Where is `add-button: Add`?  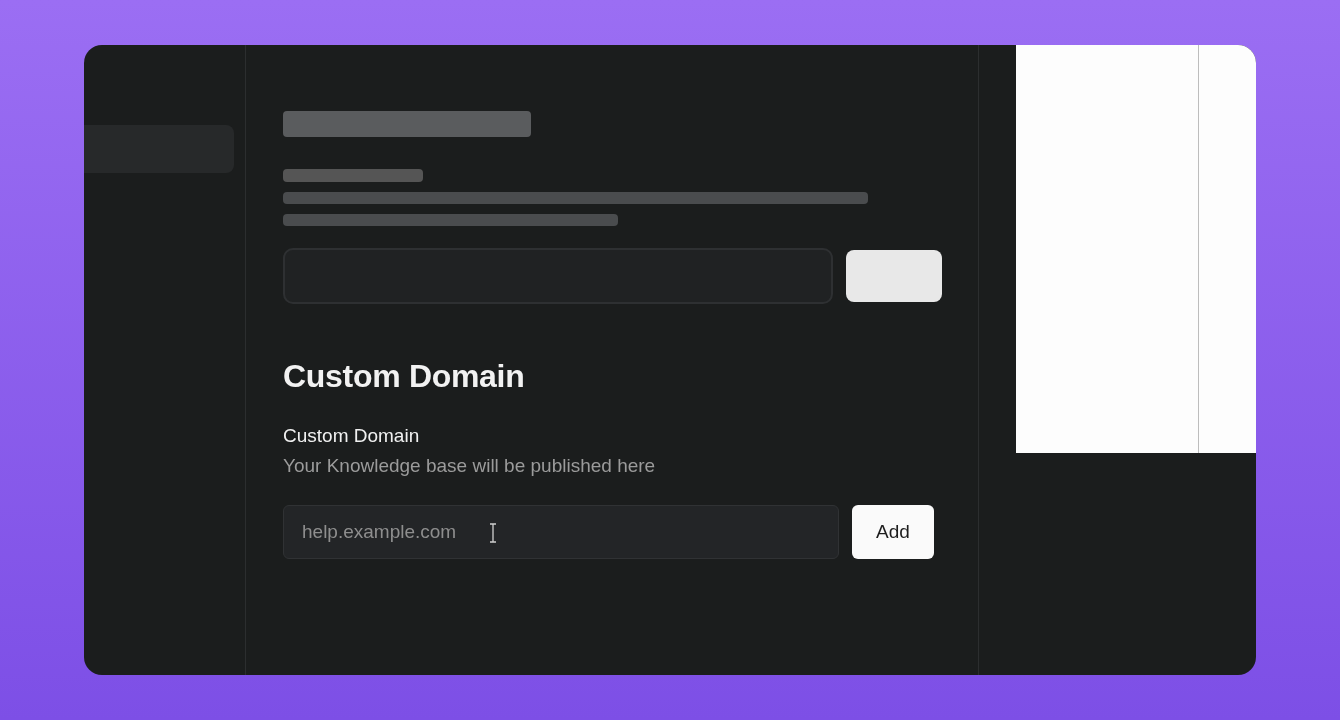 add-button: Add is located at coordinates (893, 532).